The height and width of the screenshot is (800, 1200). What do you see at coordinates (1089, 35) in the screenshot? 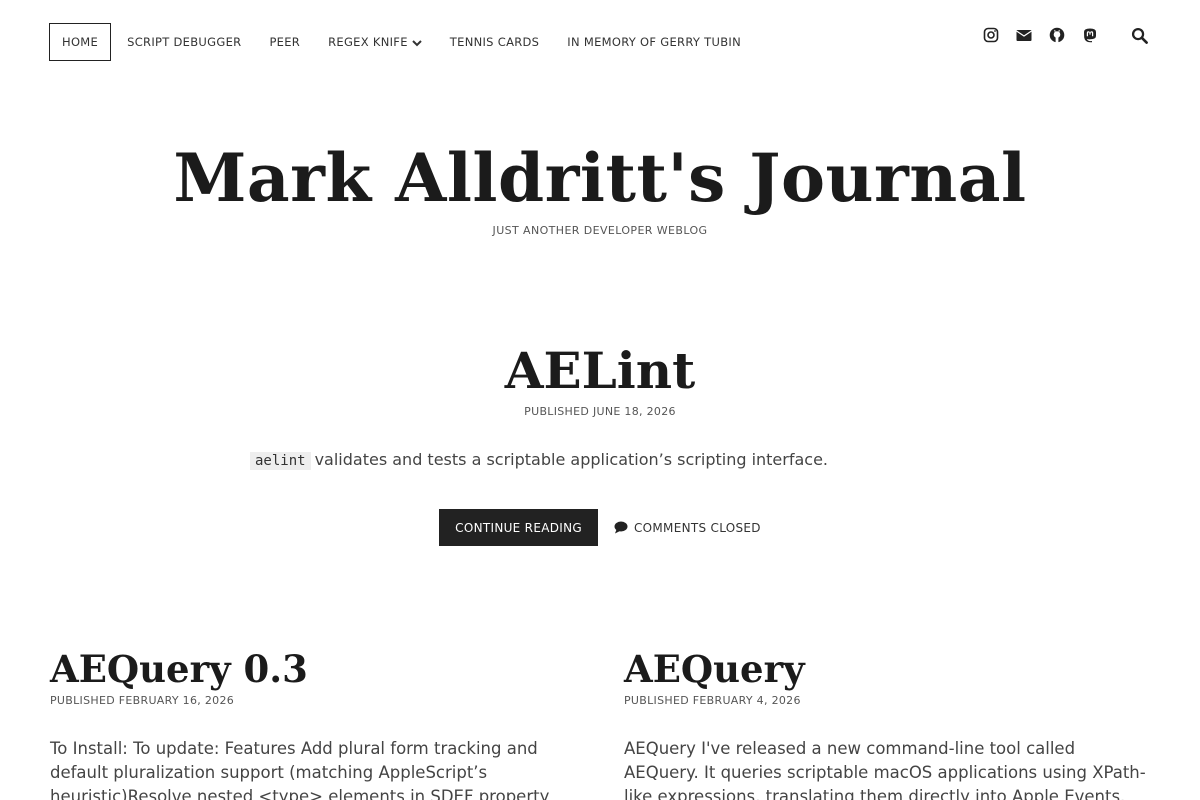
I see `mastodon-icon` at bounding box center [1089, 35].